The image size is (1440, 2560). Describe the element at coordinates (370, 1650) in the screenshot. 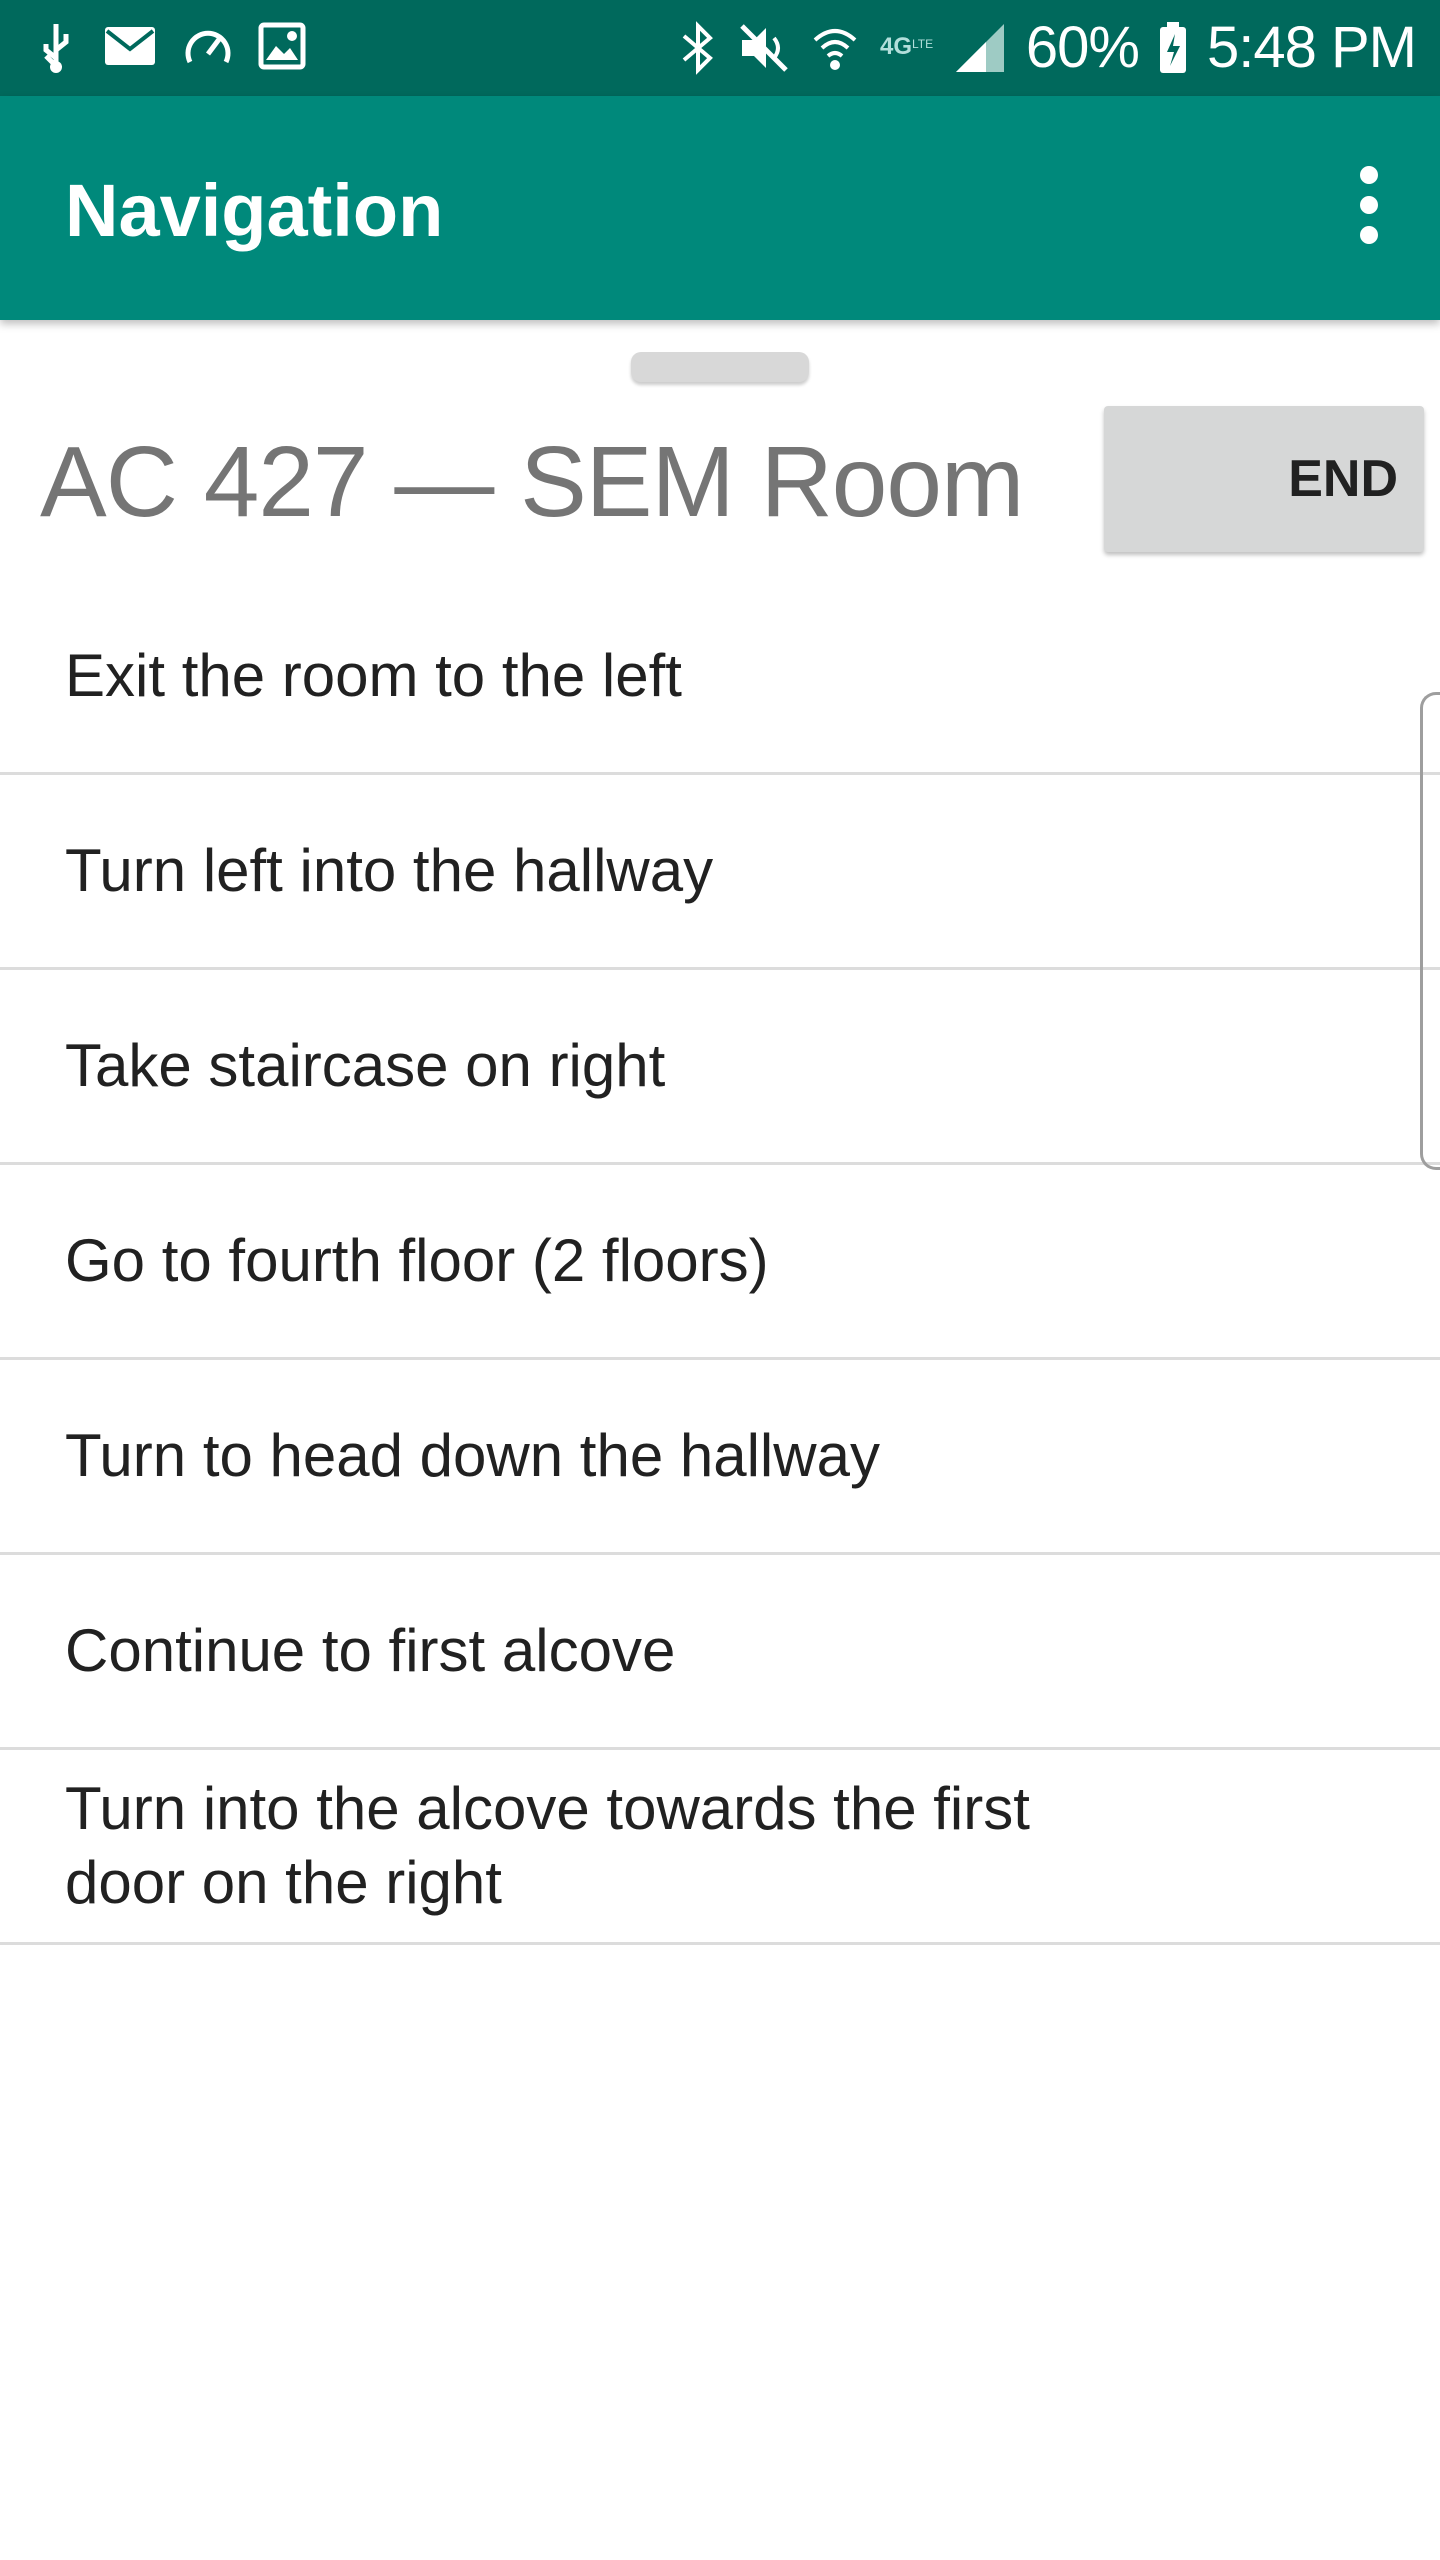

I see `step-text: Continue to first alcove` at that location.